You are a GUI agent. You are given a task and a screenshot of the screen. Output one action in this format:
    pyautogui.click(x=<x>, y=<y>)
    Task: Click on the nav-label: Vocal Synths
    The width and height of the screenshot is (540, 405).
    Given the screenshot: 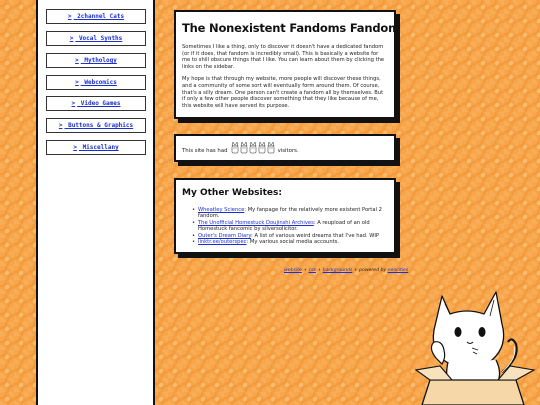 What is the action you would take?
    pyautogui.click(x=100, y=38)
    